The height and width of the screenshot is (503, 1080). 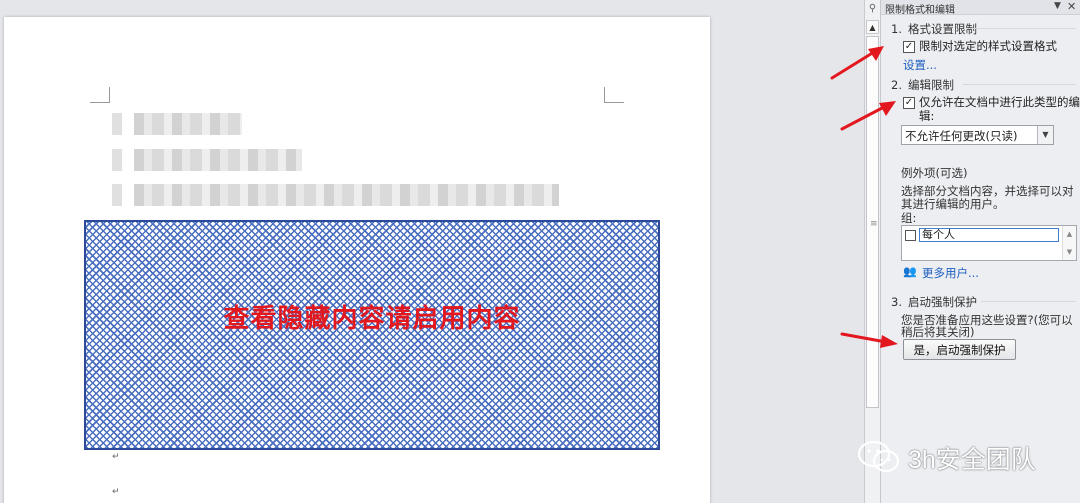 What do you see at coordinates (999, 102) in the screenshot?
I see `editing-restriction-label: 仅允许在文档中进行此类型的编` at bounding box center [999, 102].